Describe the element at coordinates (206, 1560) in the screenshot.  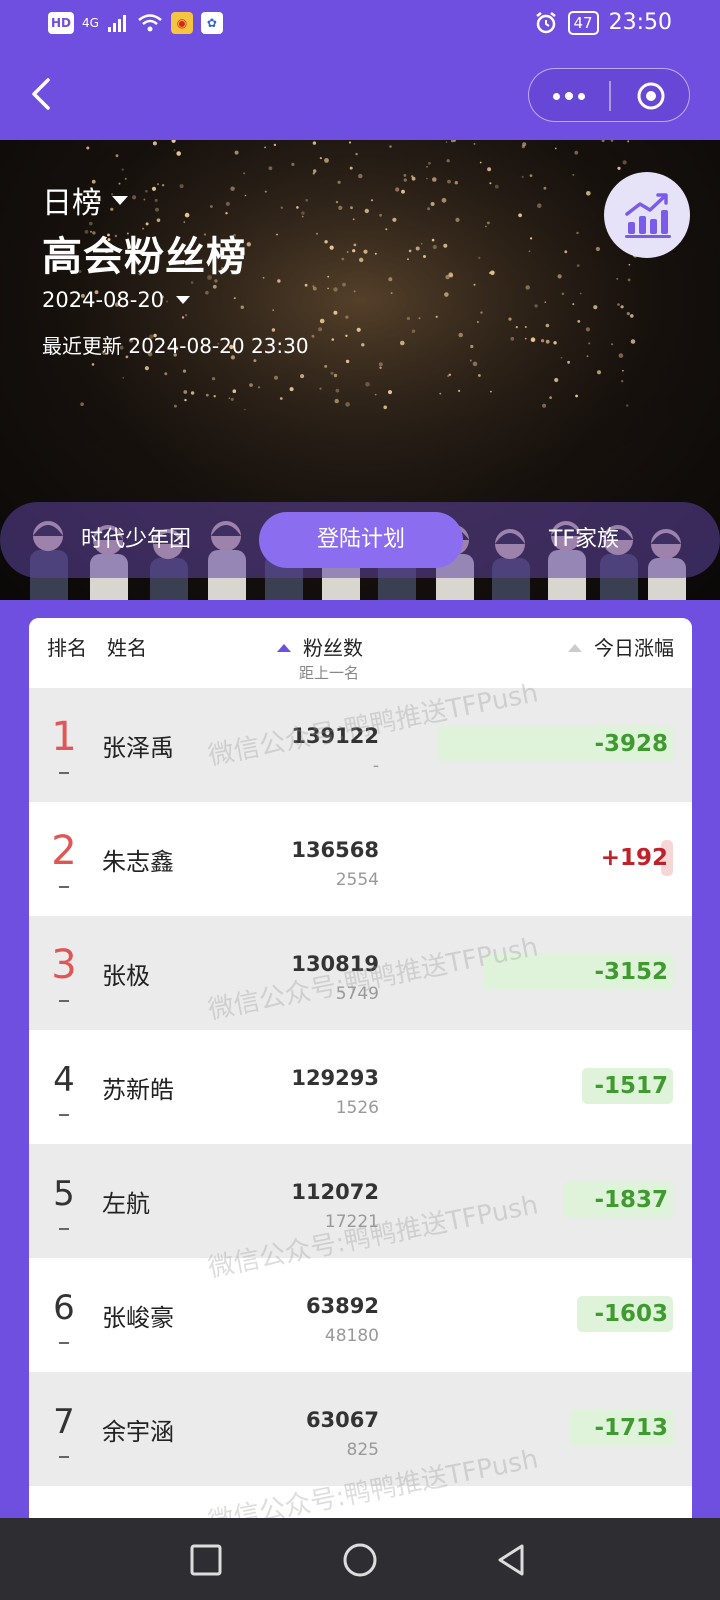
I see `recent-apps-button` at that location.